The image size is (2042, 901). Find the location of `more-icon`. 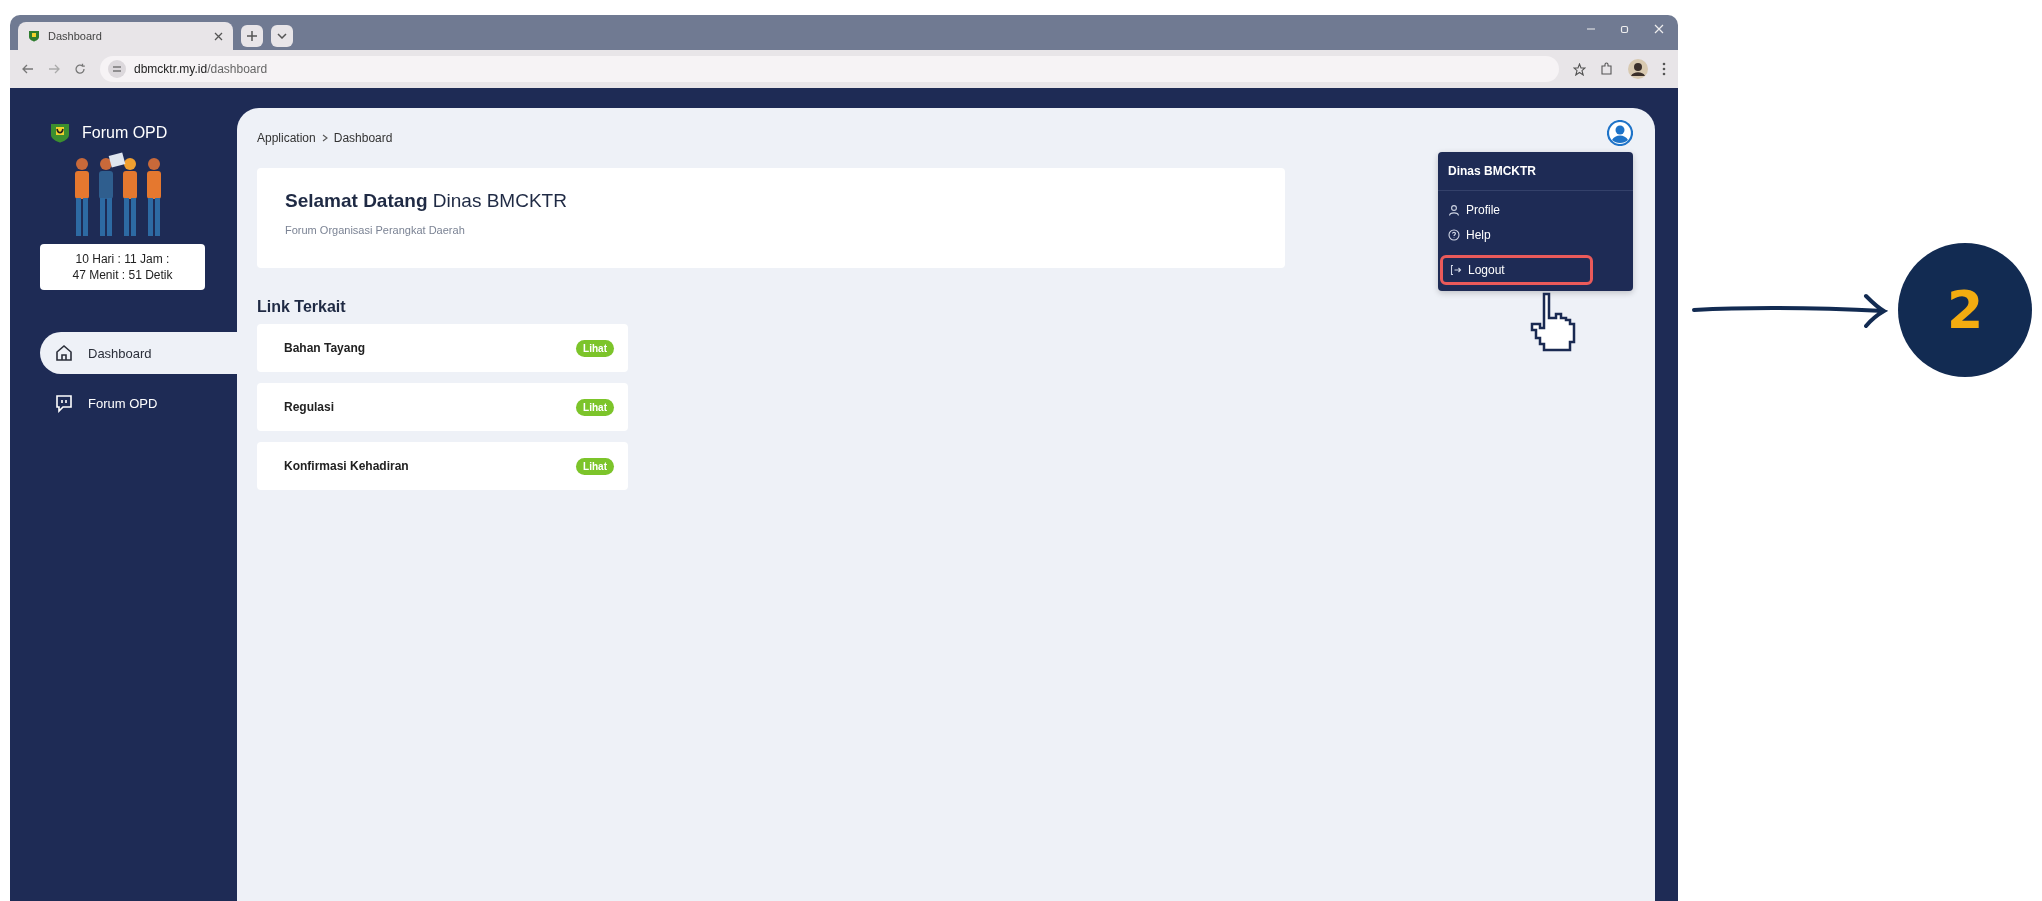

more-icon is located at coordinates (1664, 69).